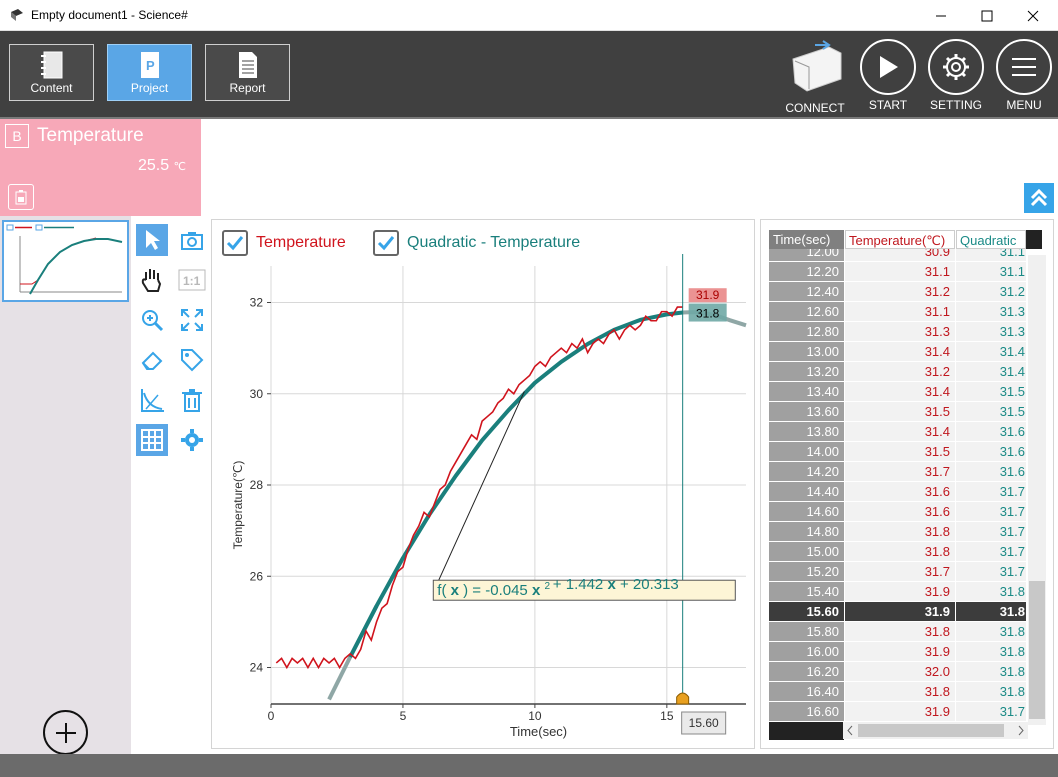 This screenshot has height=777, width=1058. Describe the element at coordinates (192, 360) in the screenshot. I see `label-tool` at that location.